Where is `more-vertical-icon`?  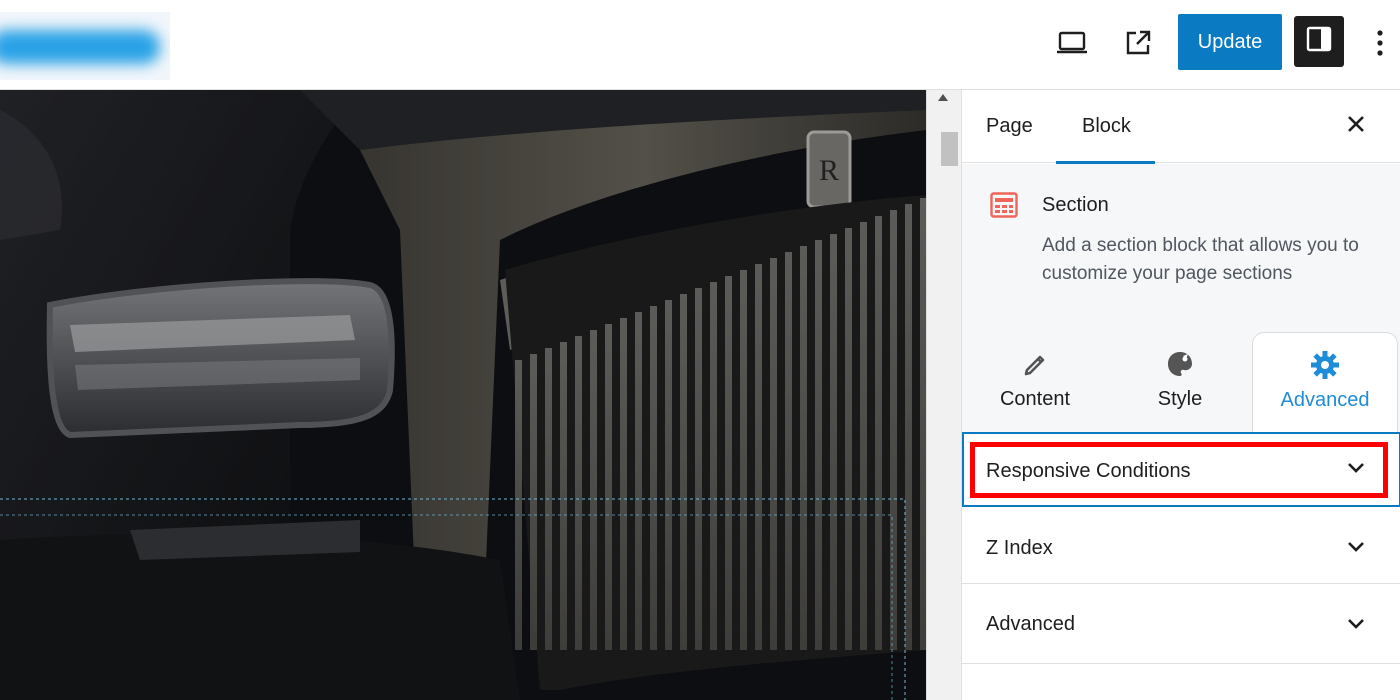 more-vertical-icon is located at coordinates (1380, 45).